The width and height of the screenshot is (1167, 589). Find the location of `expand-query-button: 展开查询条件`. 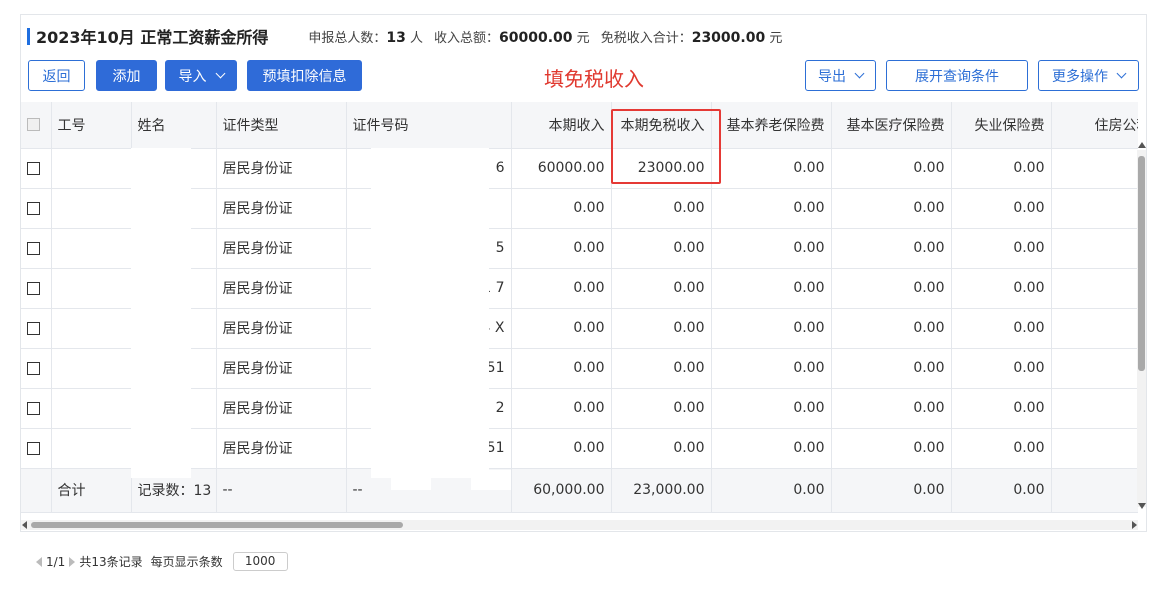

expand-query-button: 展开查询条件 is located at coordinates (957, 75).